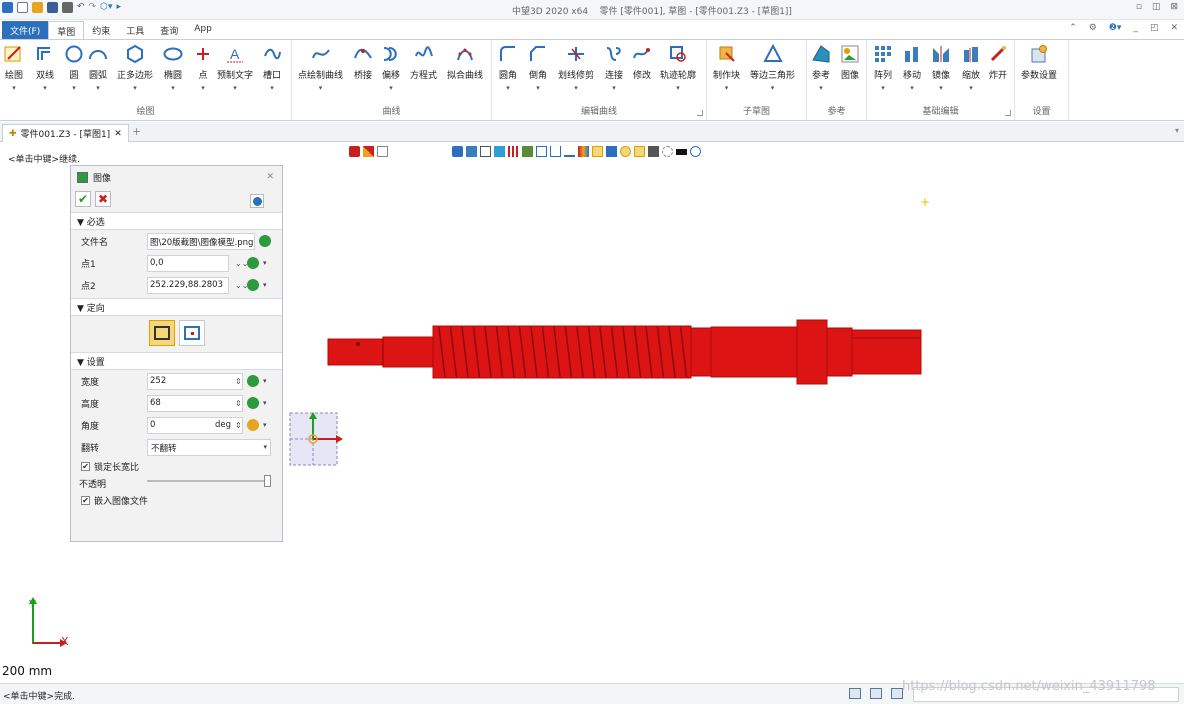 Image resolution: width=1184 pixels, height=704 pixels. Describe the element at coordinates (1177, 130) in the screenshot. I see `tab-list-icon: ▾` at that location.